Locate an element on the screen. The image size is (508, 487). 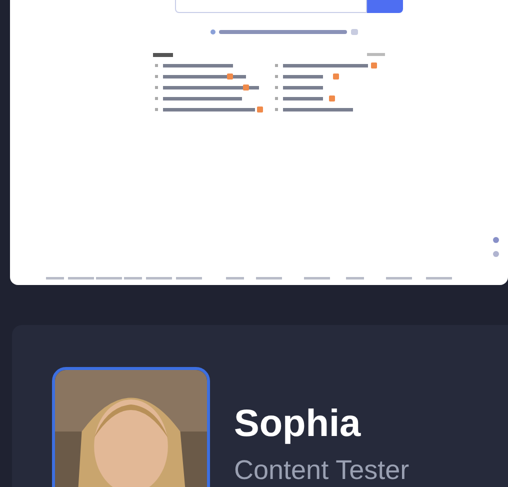
profile-name: Sophia is located at coordinates (298, 424).